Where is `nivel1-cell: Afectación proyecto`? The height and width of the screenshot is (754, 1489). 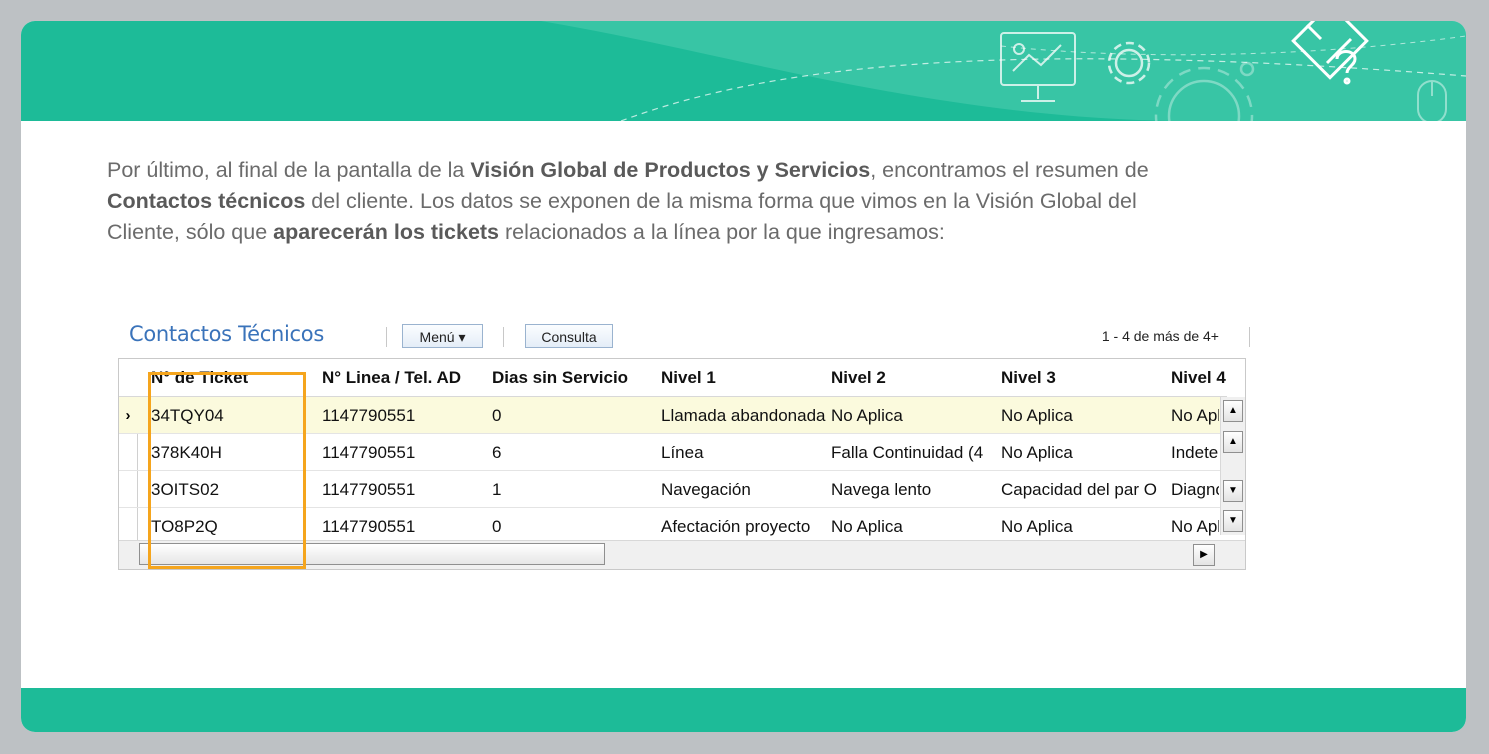 nivel1-cell: Afectación proyecto is located at coordinates (736, 526).